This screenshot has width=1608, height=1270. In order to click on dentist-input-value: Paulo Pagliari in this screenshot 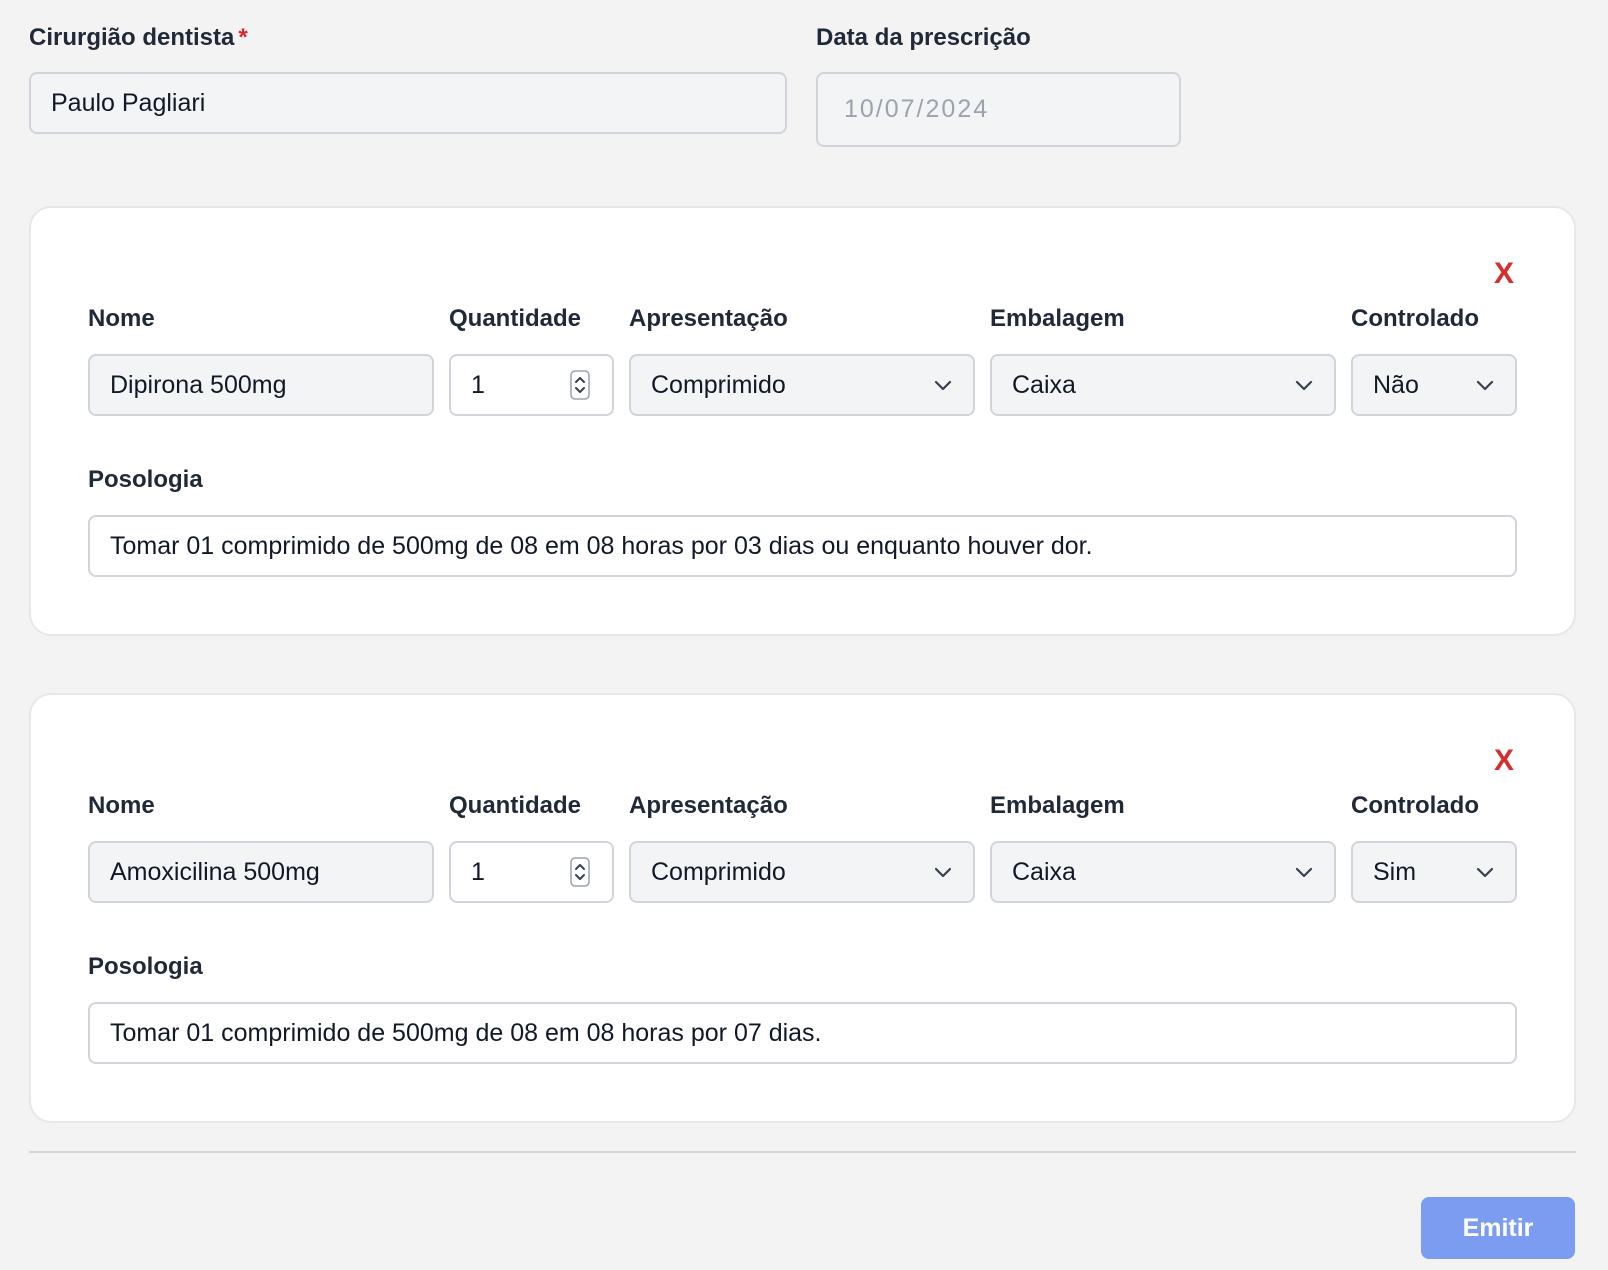, I will do `click(128, 102)`.